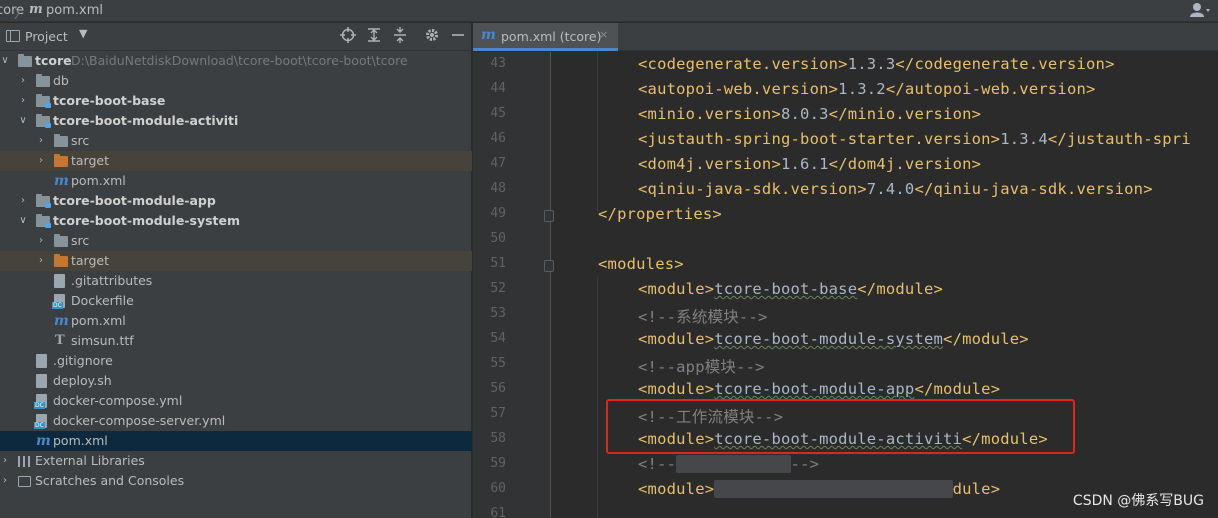  I want to click on line-number: 50, so click(498, 238).